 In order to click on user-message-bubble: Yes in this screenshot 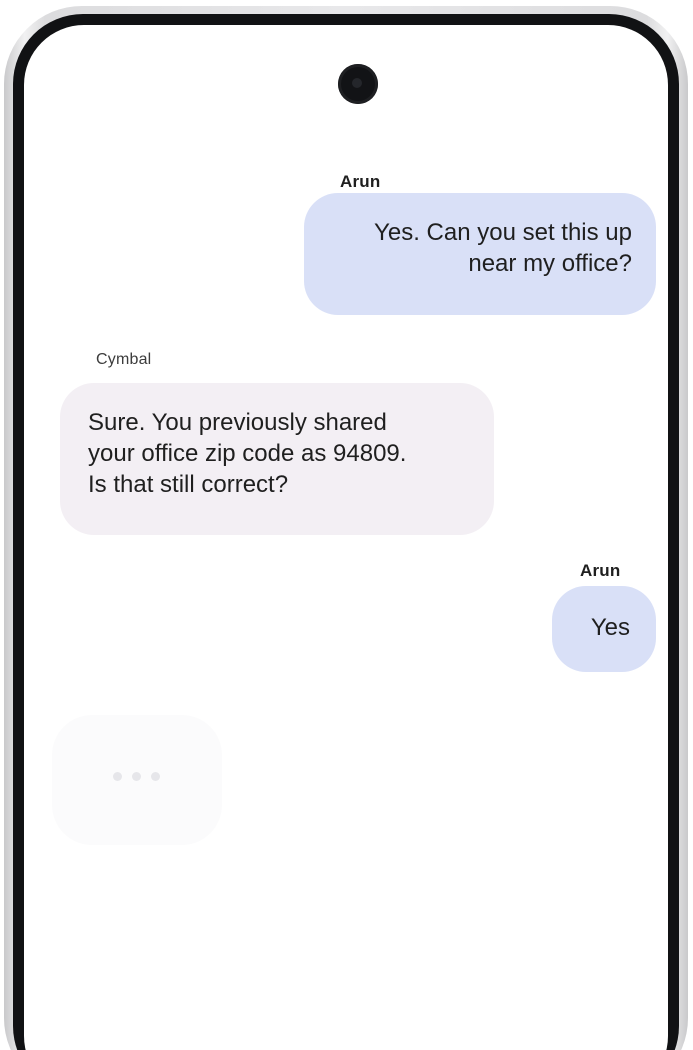, I will do `click(604, 629)`.